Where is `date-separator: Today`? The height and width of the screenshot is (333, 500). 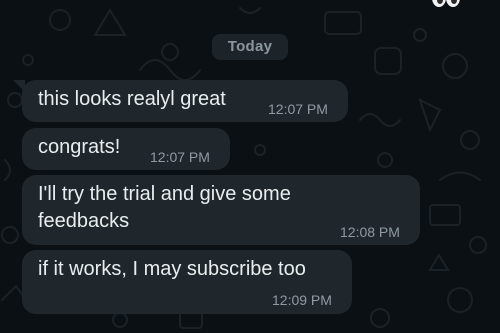 date-separator: Today is located at coordinates (250, 47).